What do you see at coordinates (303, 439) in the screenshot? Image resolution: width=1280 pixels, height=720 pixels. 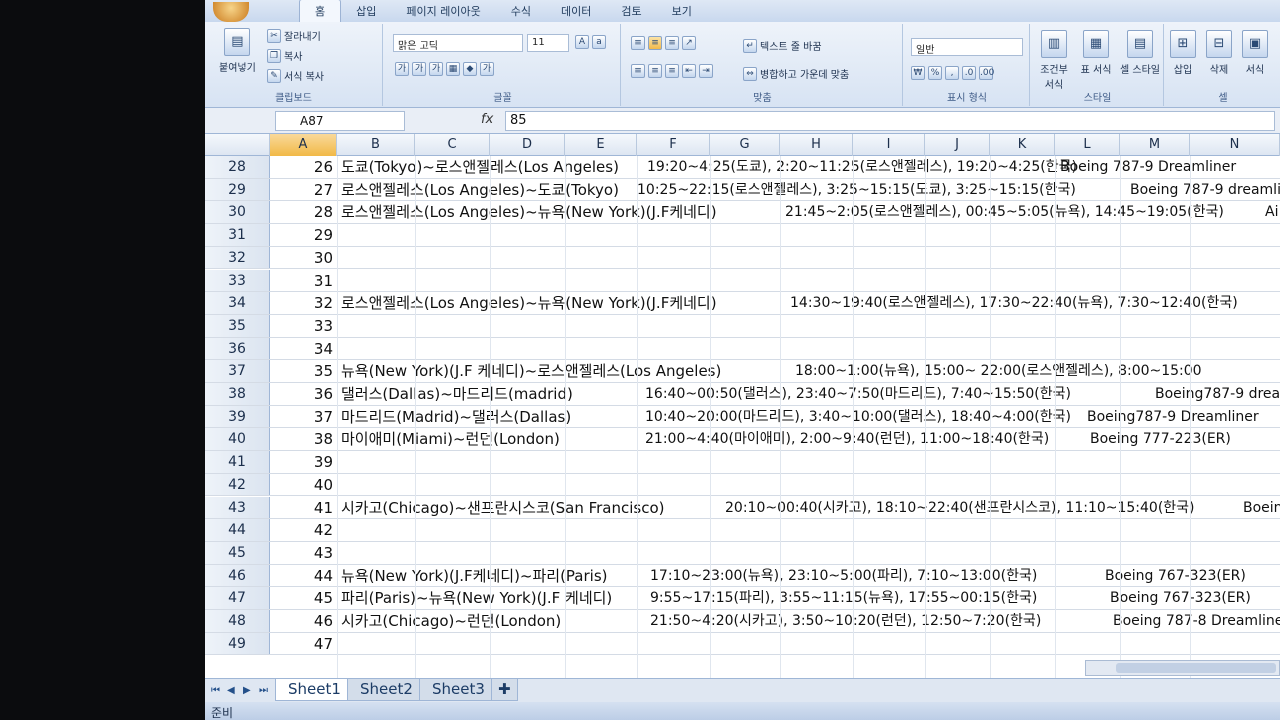 I see `cell-a: 38` at bounding box center [303, 439].